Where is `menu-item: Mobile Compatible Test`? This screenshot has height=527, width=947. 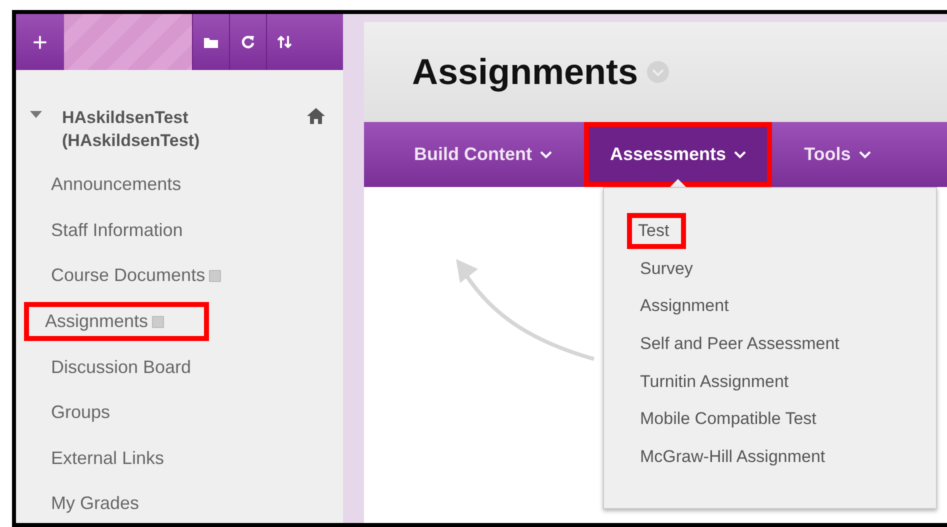 menu-item: Mobile Compatible Test is located at coordinates (728, 419).